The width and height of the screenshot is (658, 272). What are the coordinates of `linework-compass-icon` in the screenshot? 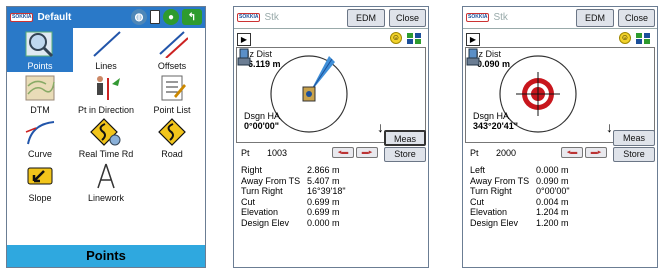 It's located at (106, 176).